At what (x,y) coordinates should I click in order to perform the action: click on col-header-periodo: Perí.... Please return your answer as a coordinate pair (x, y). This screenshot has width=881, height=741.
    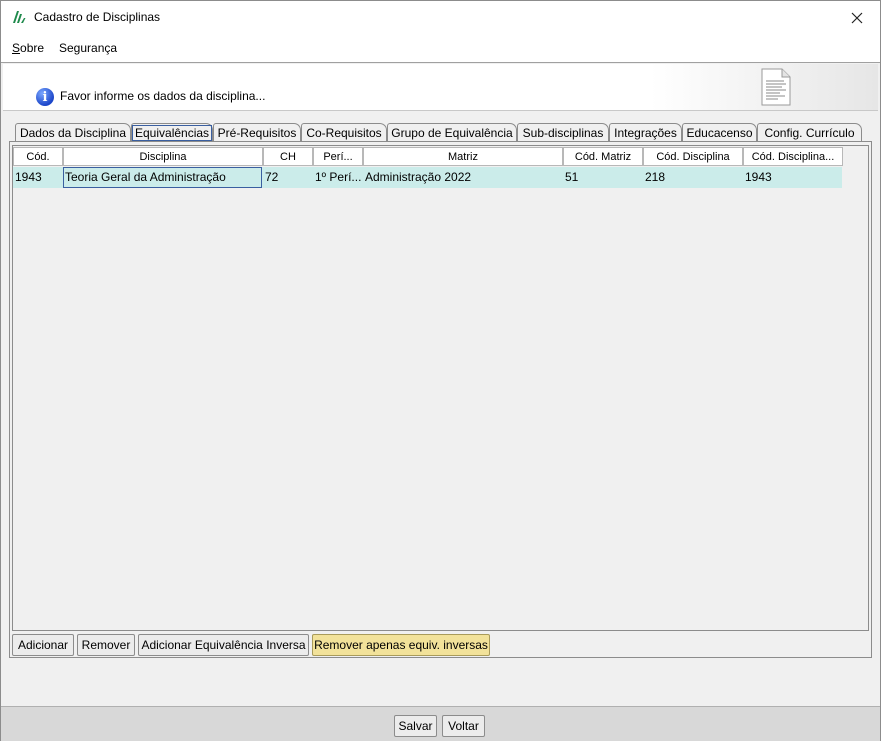
    Looking at the image, I should click on (338, 156).